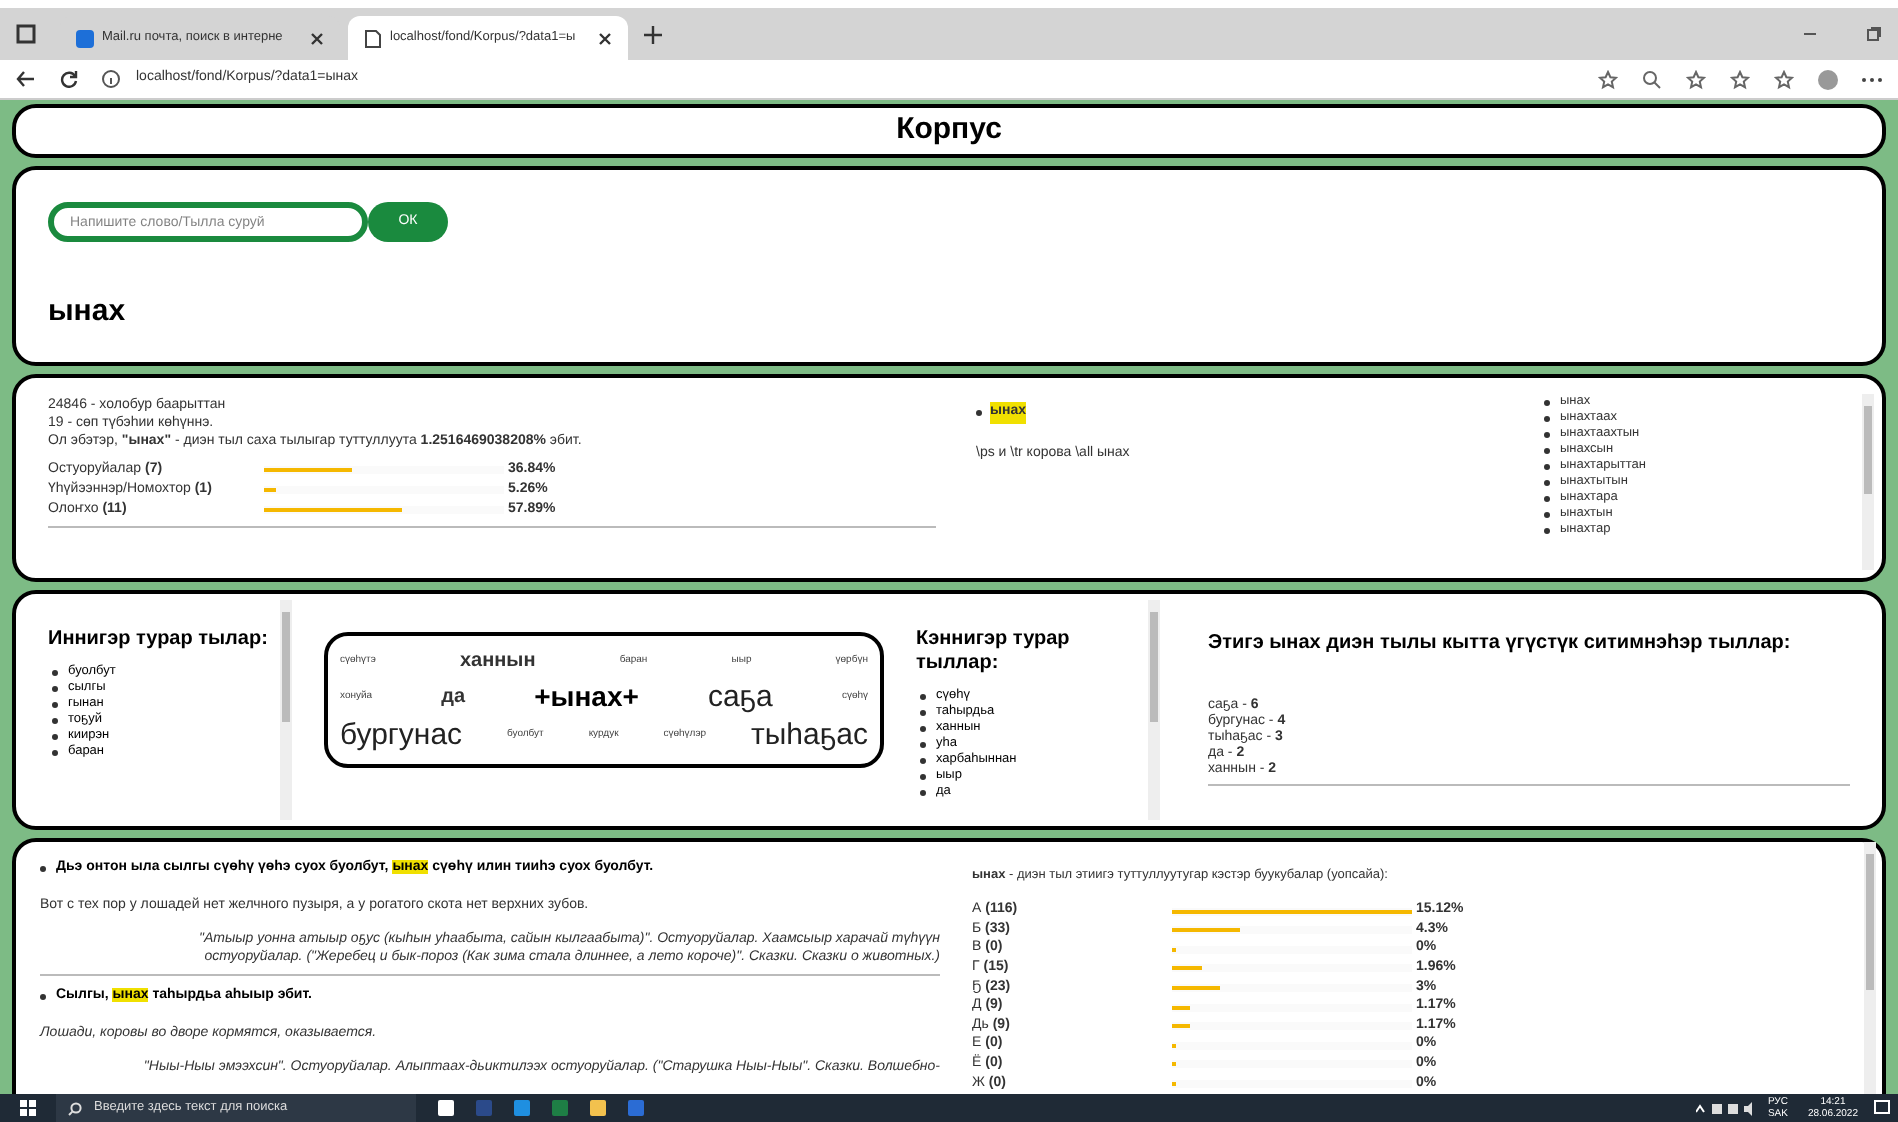 This screenshot has width=1898, height=1122. I want to click on refresh-icon, so click(69, 79).